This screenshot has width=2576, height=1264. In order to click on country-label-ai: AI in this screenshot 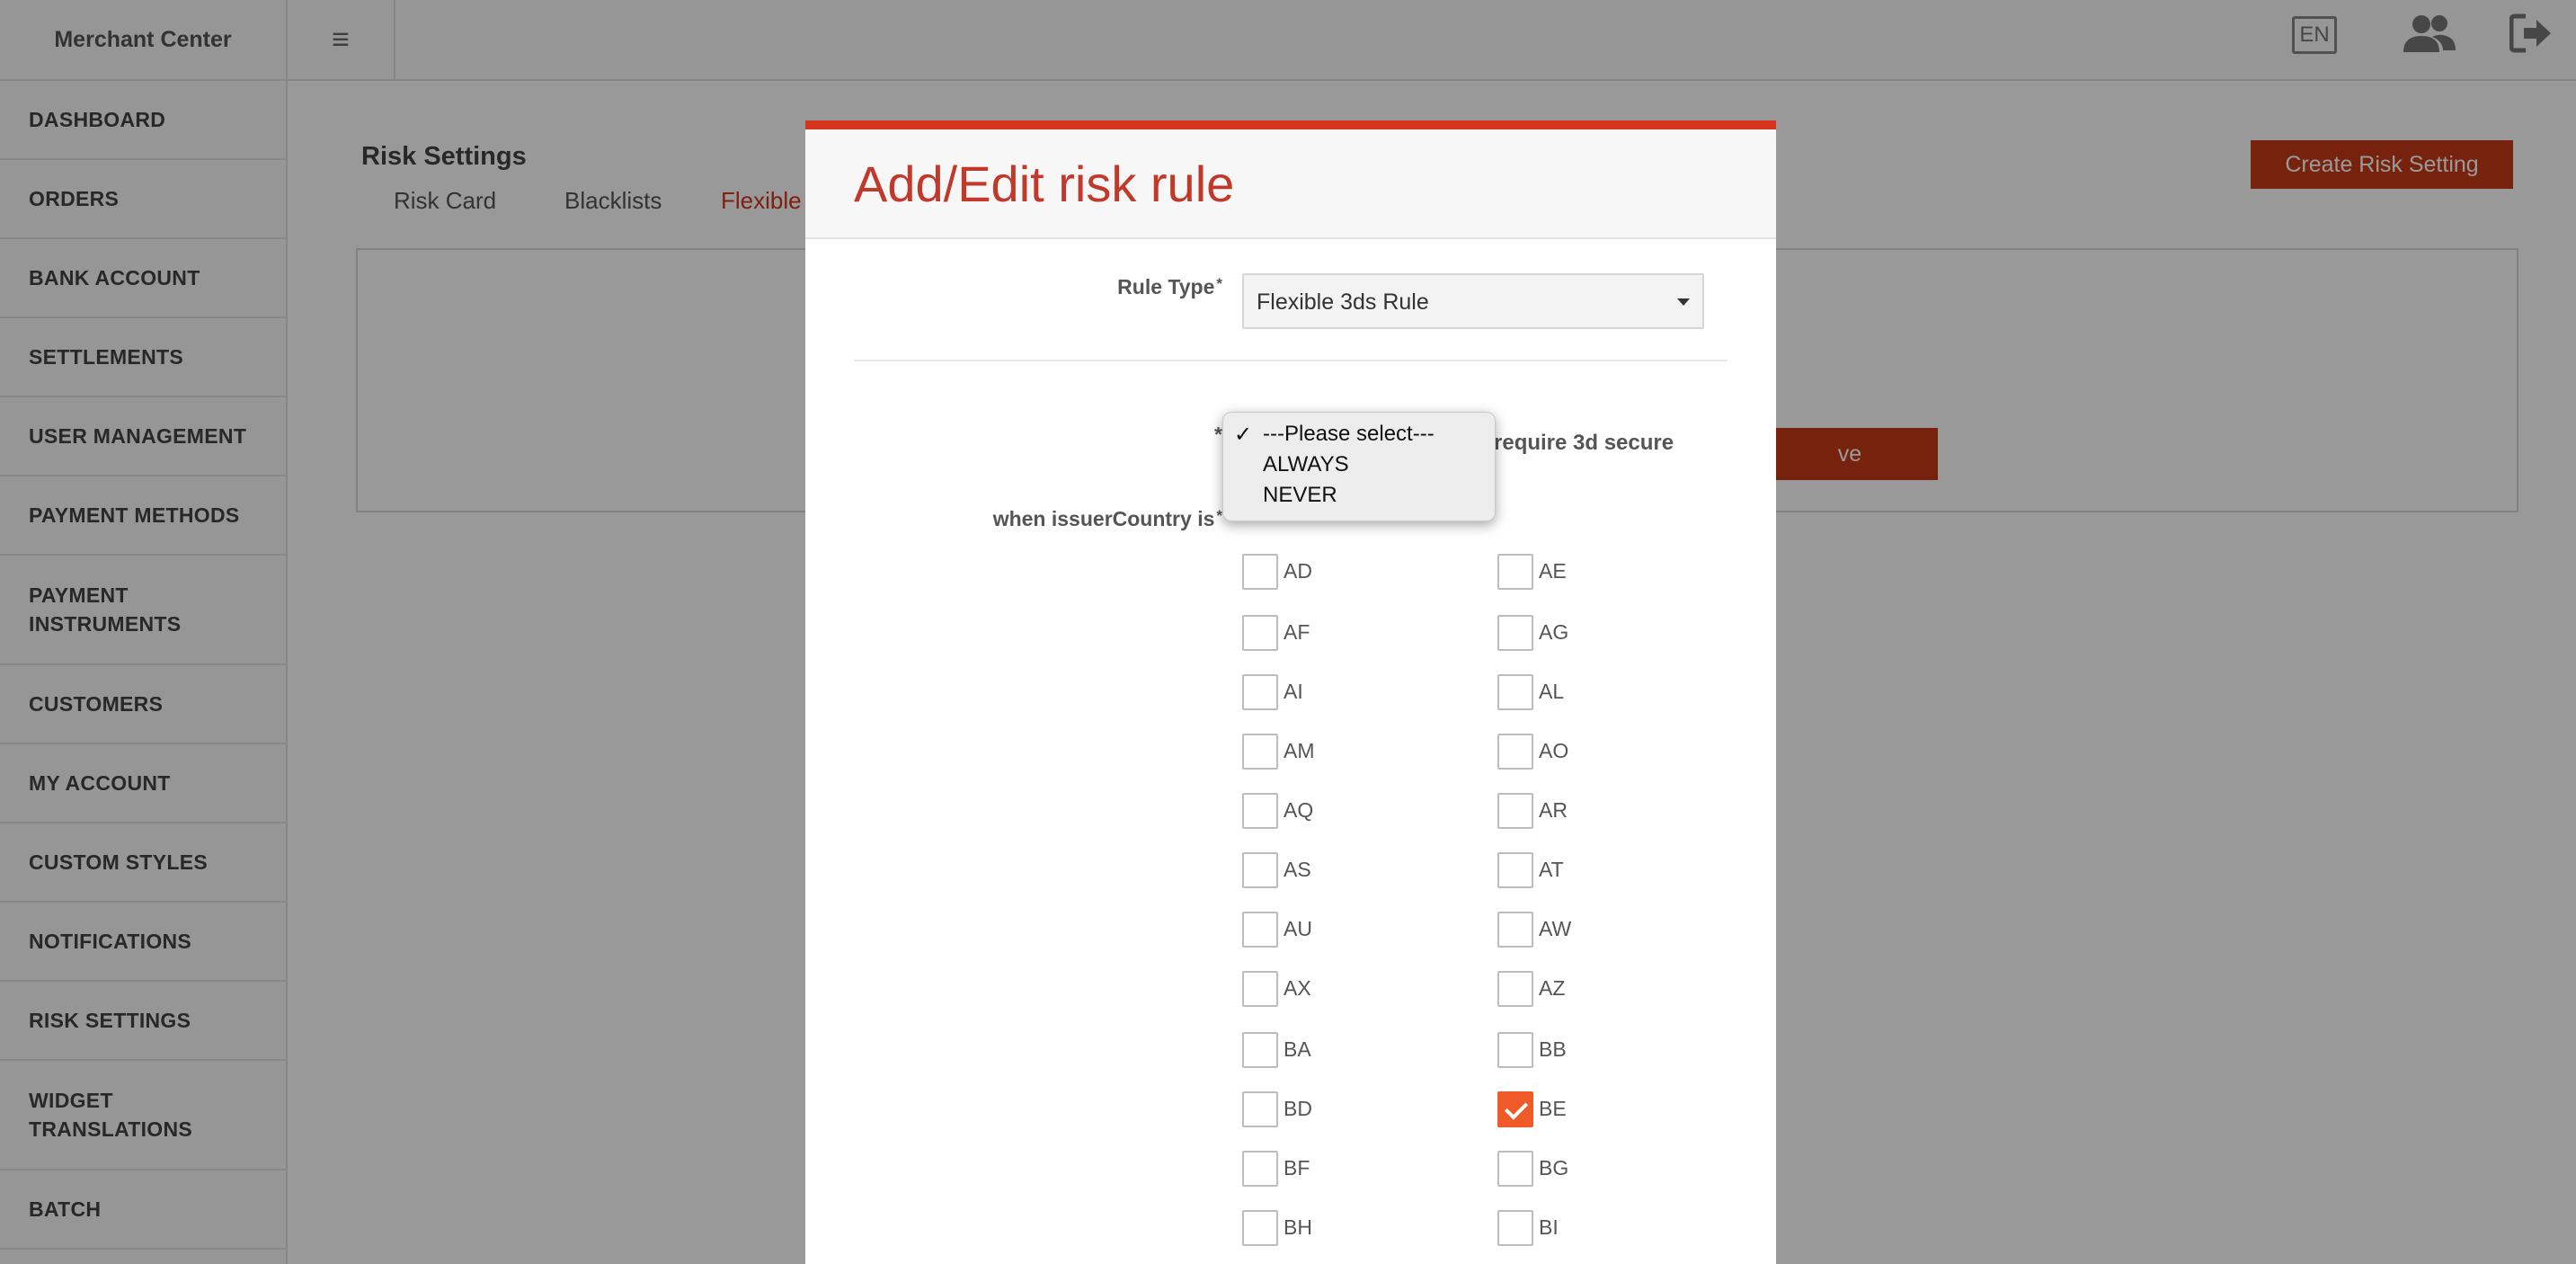, I will do `click(1293, 691)`.